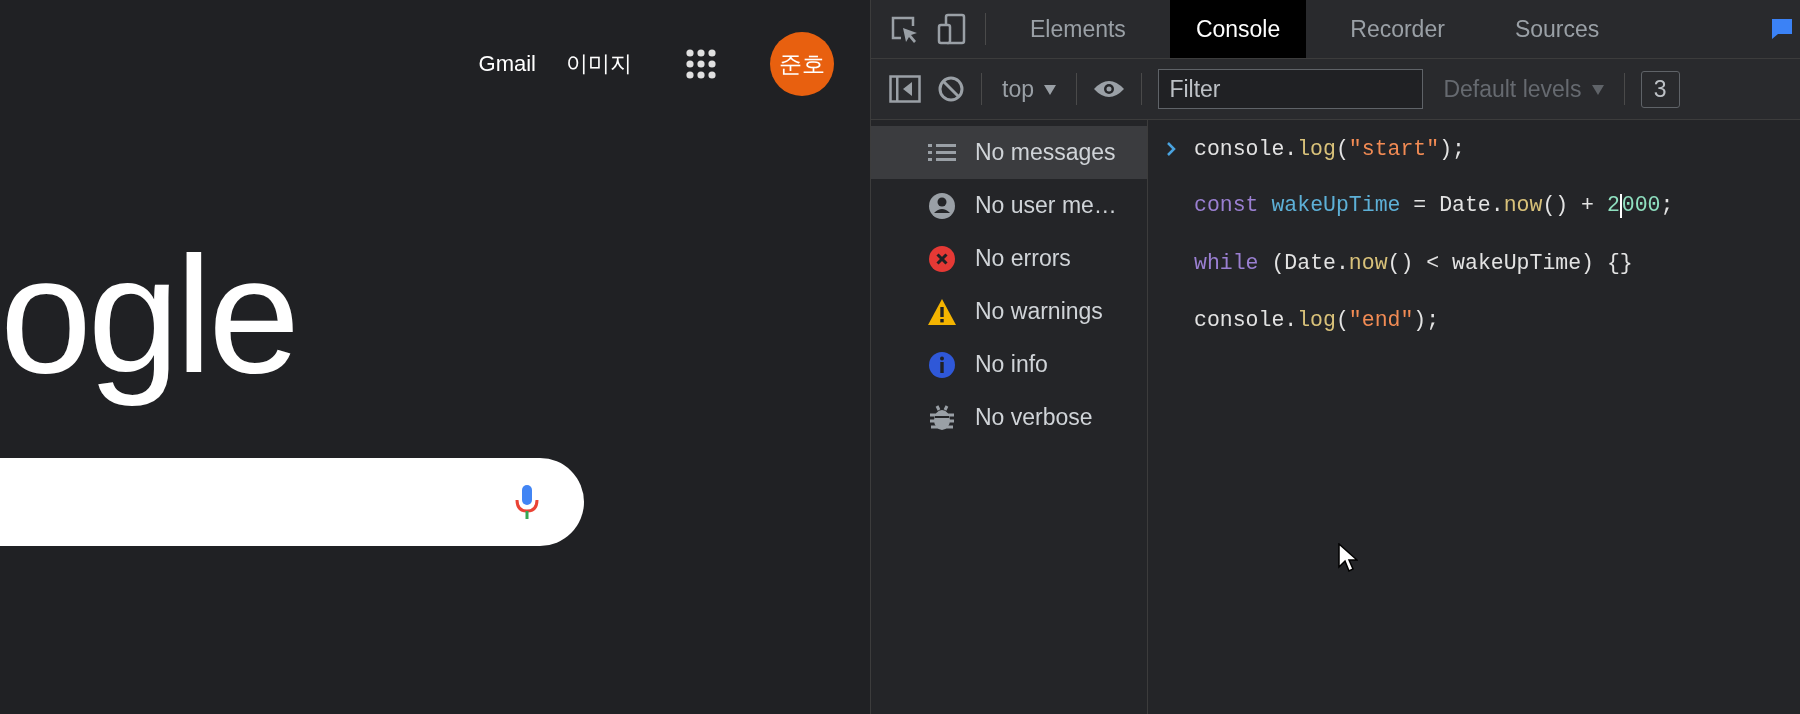 This screenshot has width=1800, height=714. I want to click on eye-icon, so click(1109, 89).